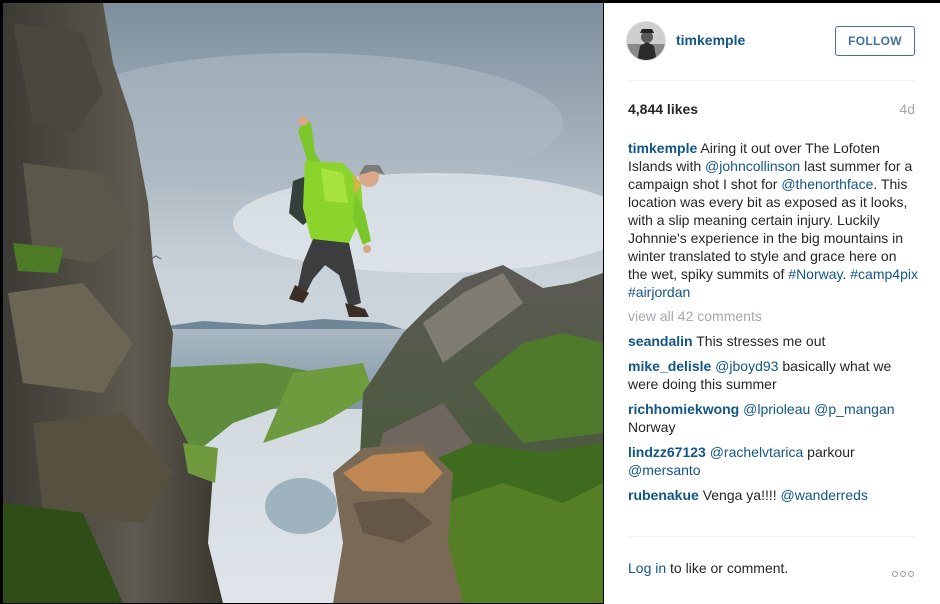 Image resolution: width=940 pixels, height=604 pixels. Describe the element at coordinates (663, 495) in the screenshot. I see `comment-username: rubenakue` at that location.